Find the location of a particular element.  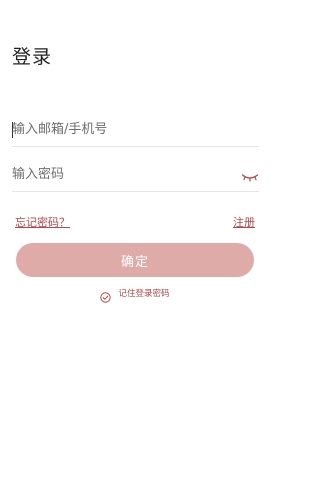

remember-password-toggle: 记住登录密码 is located at coordinates (135, 295).